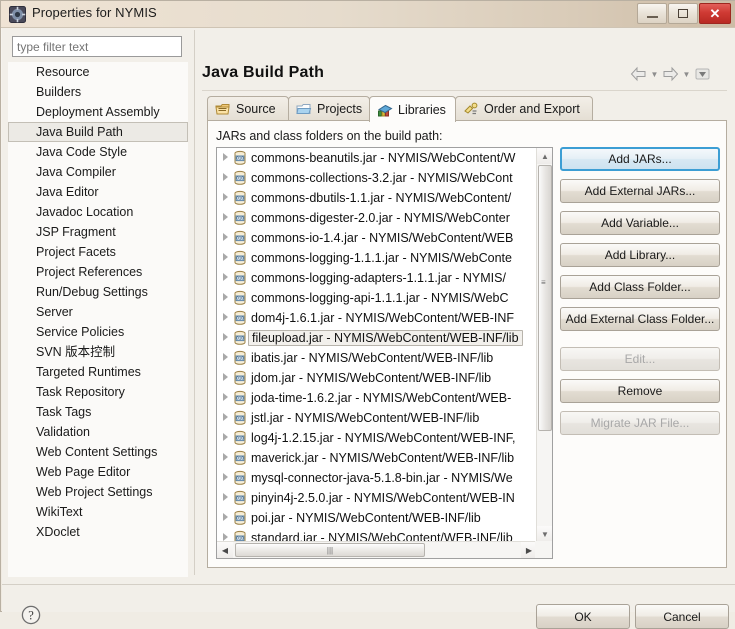  Describe the element at coordinates (98, 492) in the screenshot. I see `sidebar-item-web-project-settings: Web Project Settings` at that location.